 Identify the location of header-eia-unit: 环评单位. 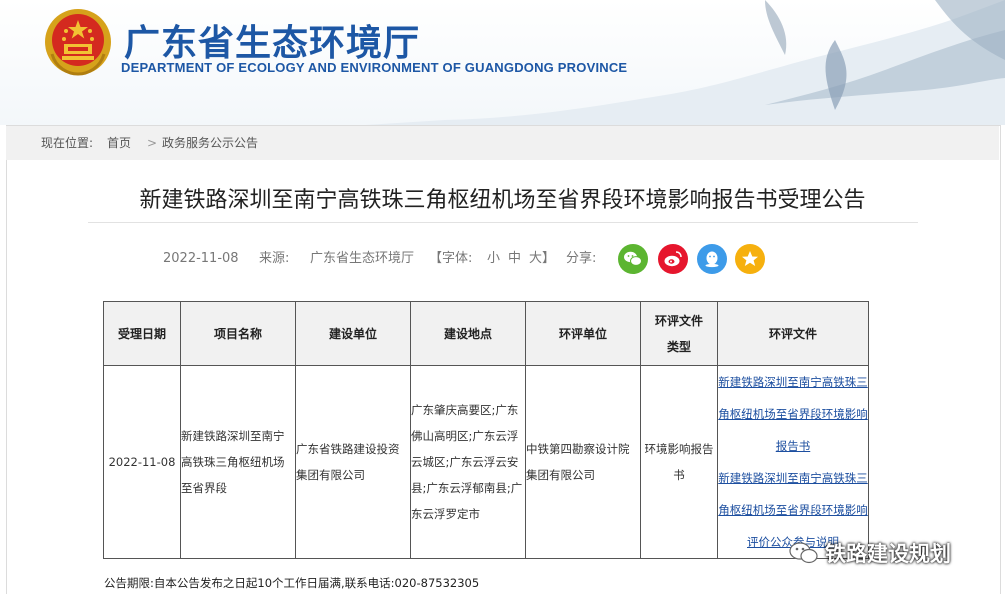
(583, 333).